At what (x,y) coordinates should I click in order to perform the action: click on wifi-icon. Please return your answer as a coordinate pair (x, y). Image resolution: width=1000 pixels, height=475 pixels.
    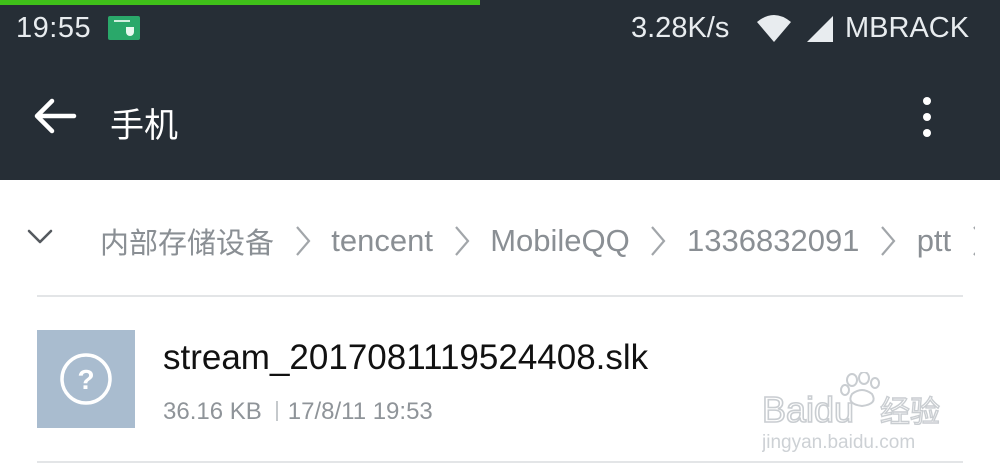
    Looking at the image, I should click on (774, 28).